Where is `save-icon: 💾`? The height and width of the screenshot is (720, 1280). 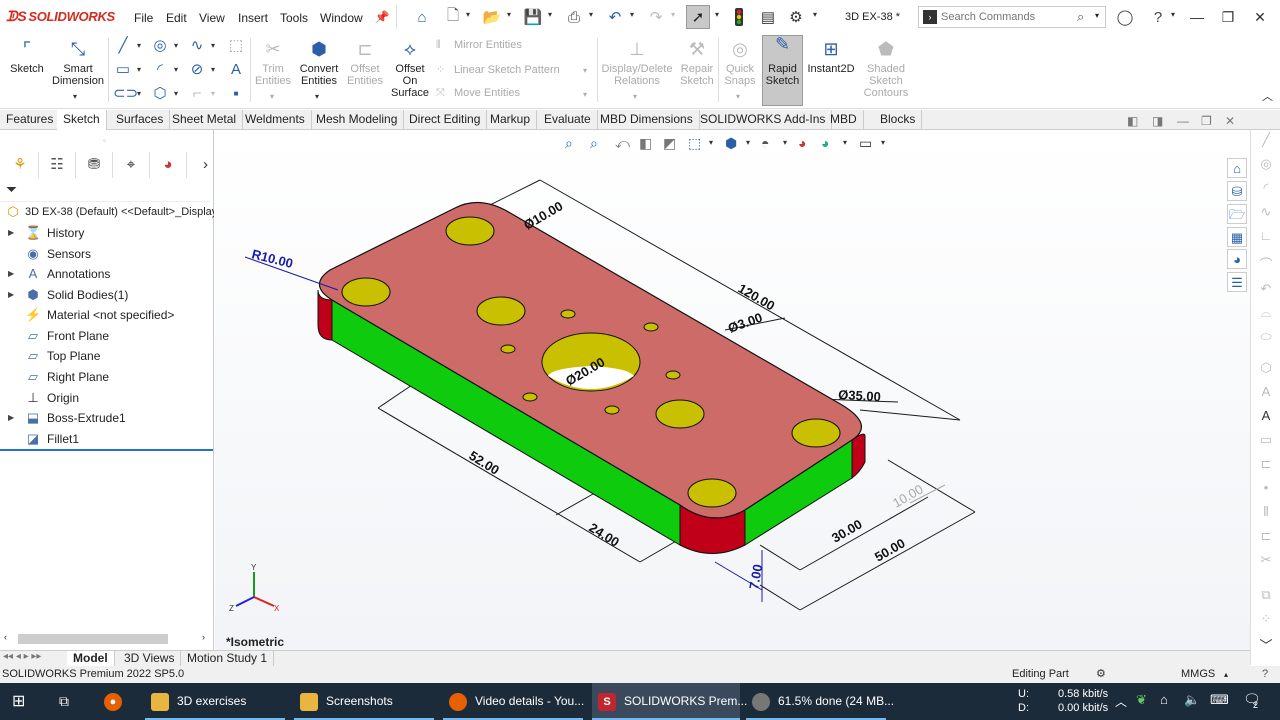
save-icon: 💾 is located at coordinates (533, 17).